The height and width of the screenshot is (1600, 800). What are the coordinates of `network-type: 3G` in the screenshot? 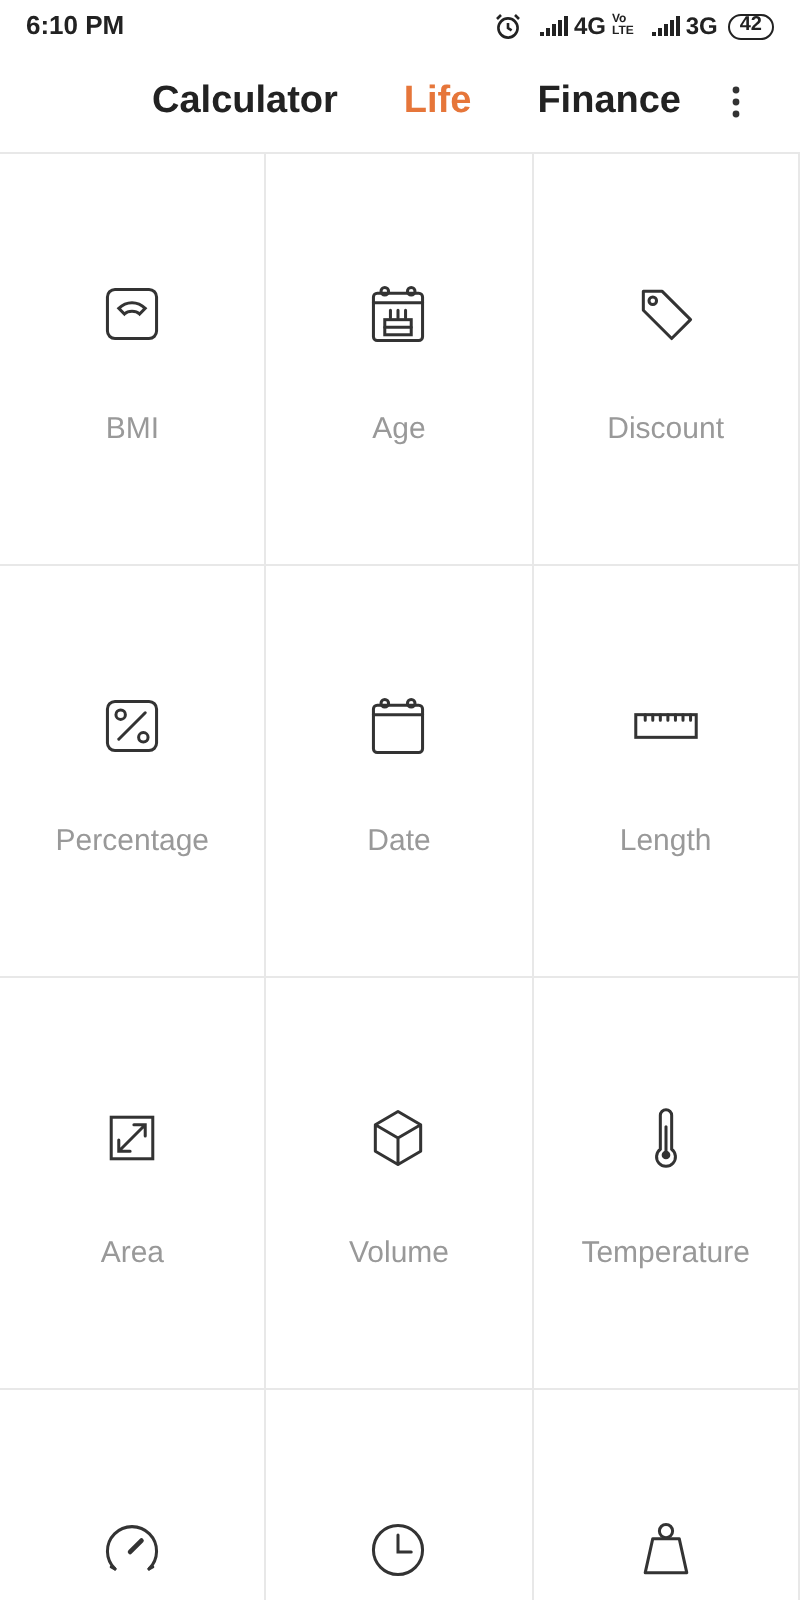 It's located at (701, 27).